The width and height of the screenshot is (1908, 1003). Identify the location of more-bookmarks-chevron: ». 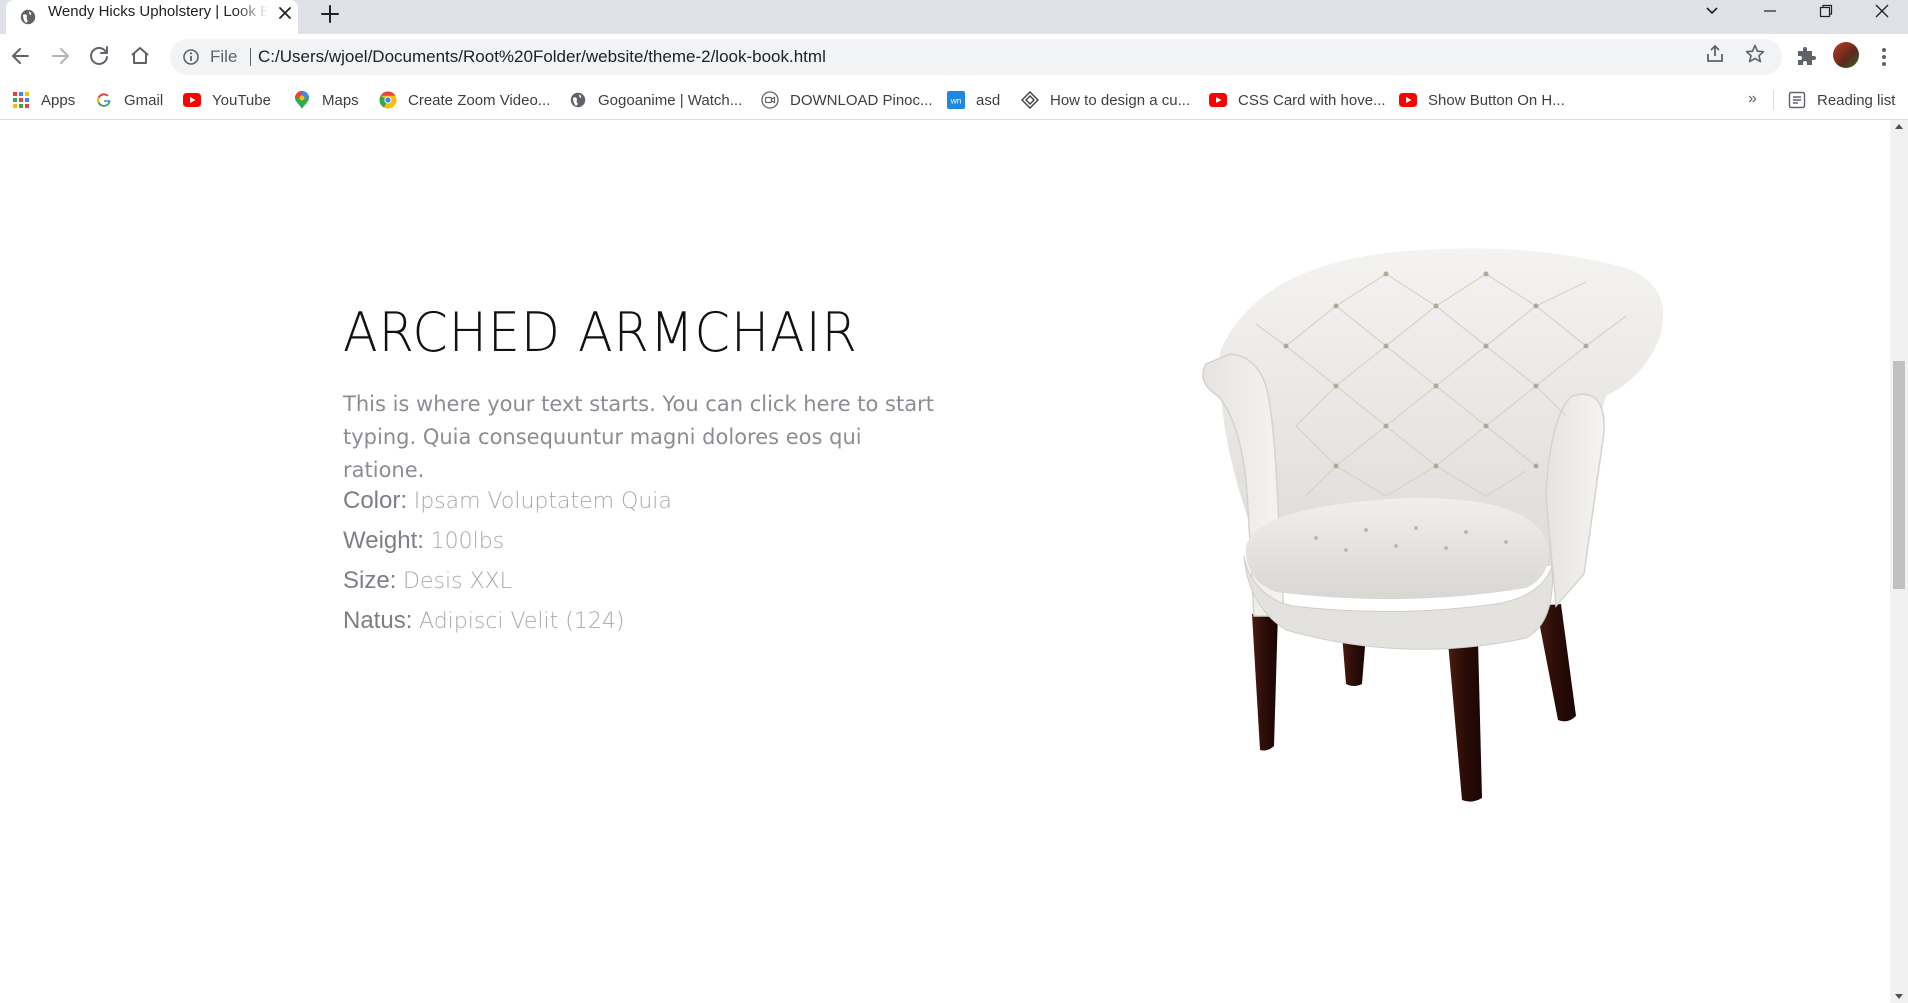
(1752, 99).